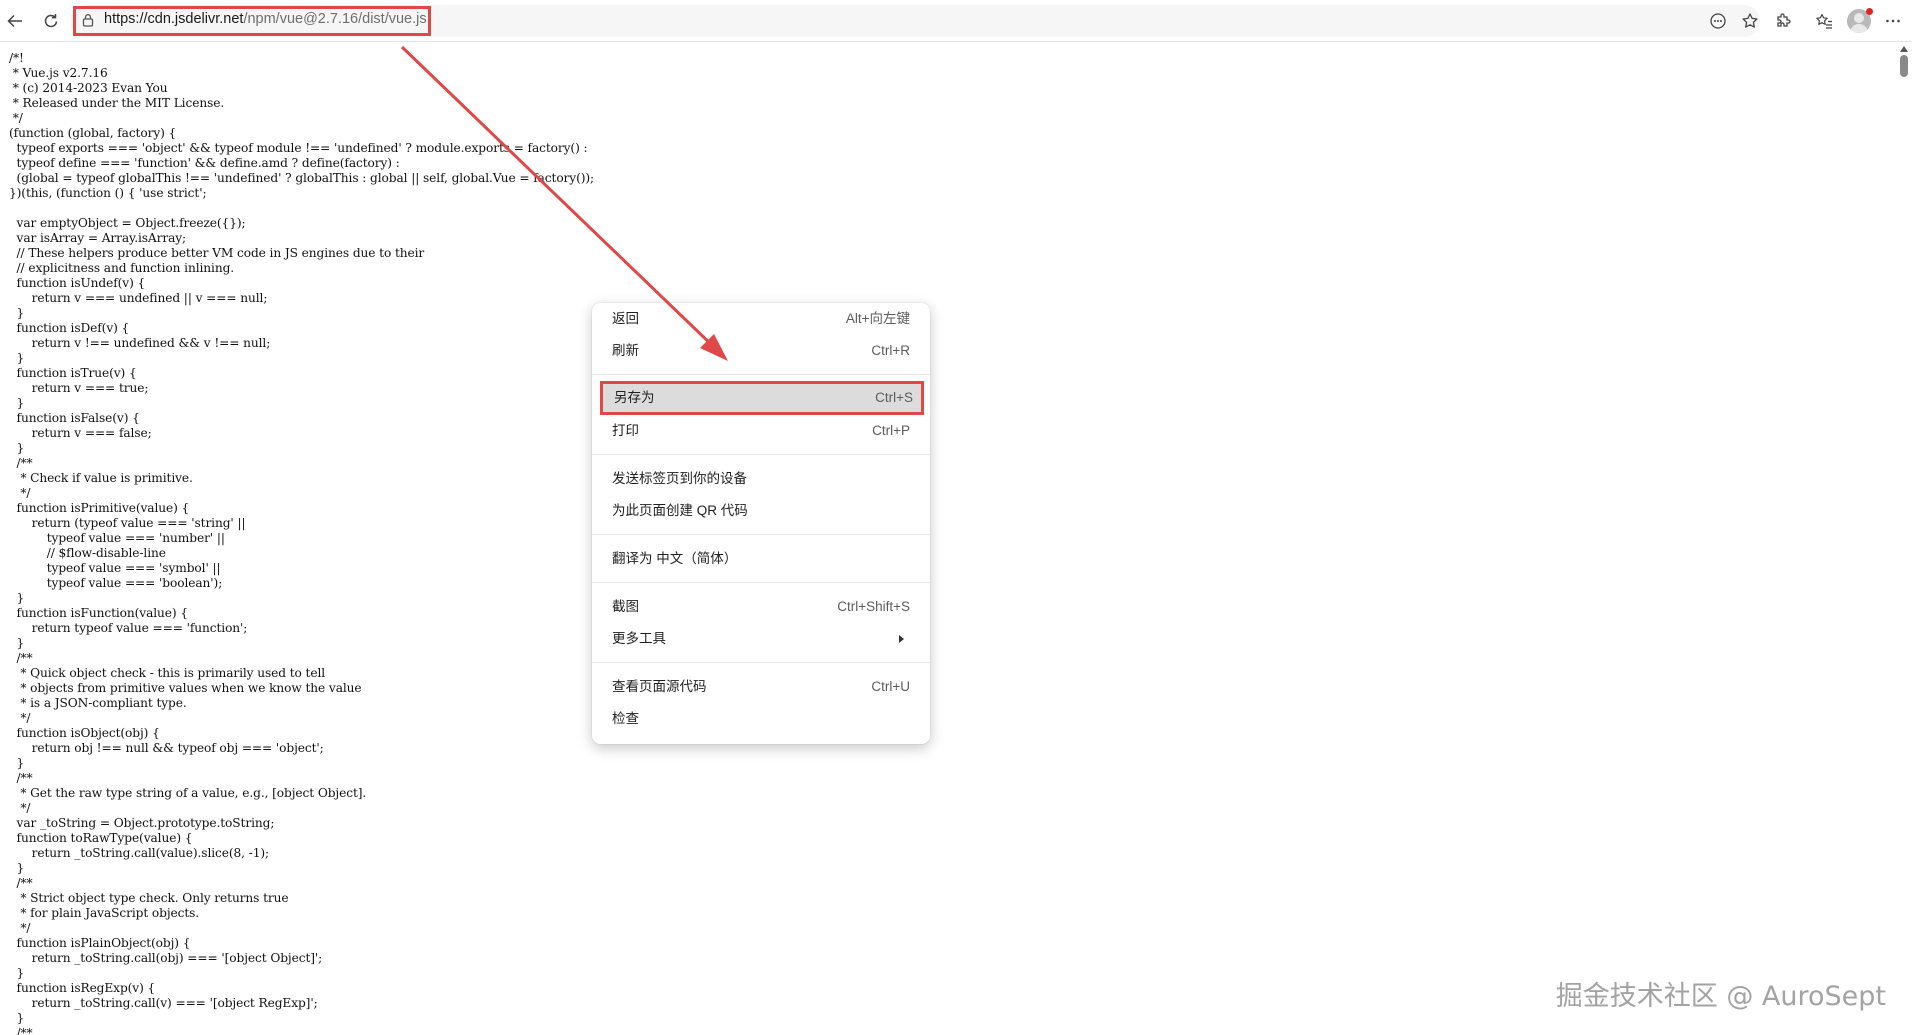 The image size is (1912, 1035). Describe the element at coordinates (675, 558) in the screenshot. I see `menu-item-label: 翻译为 中文（简体）` at that location.